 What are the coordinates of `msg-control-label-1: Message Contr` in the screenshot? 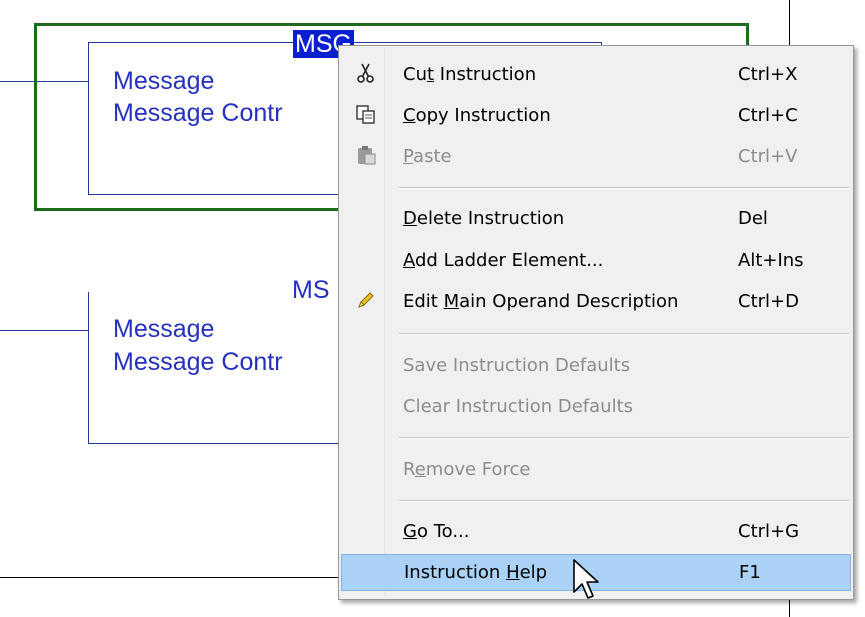 It's located at (198, 113).